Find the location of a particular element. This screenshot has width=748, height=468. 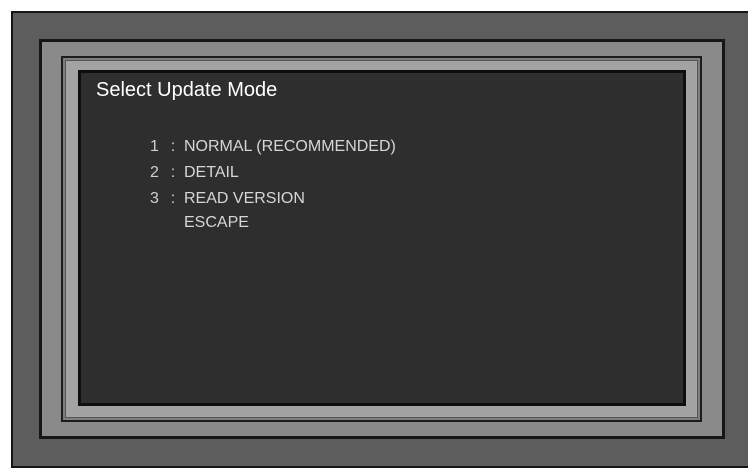

menu-option-read-version: 3: READ VERSION is located at coordinates (227, 199).